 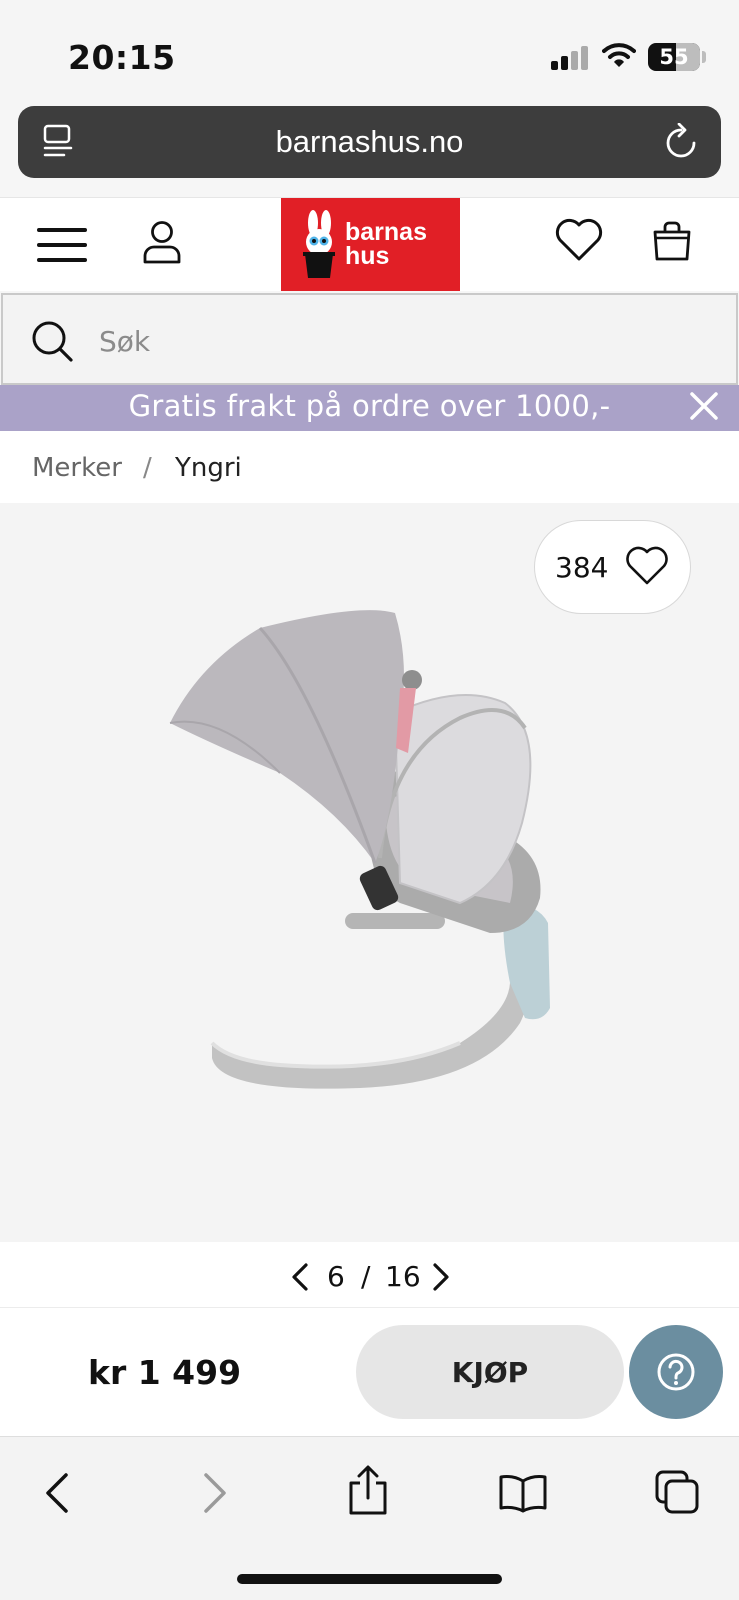 I want to click on help-icon, so click(x=676, y=1372).